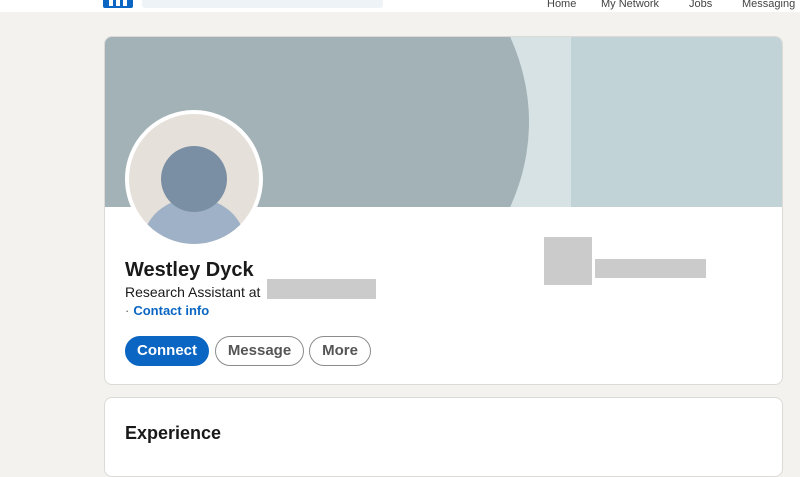 The height and width of the screenshot is (477, 800). What do you see at coordinates (167, 351) in the screenshot?
I see `connect-button: Connect` at bounding box center [167, 351].